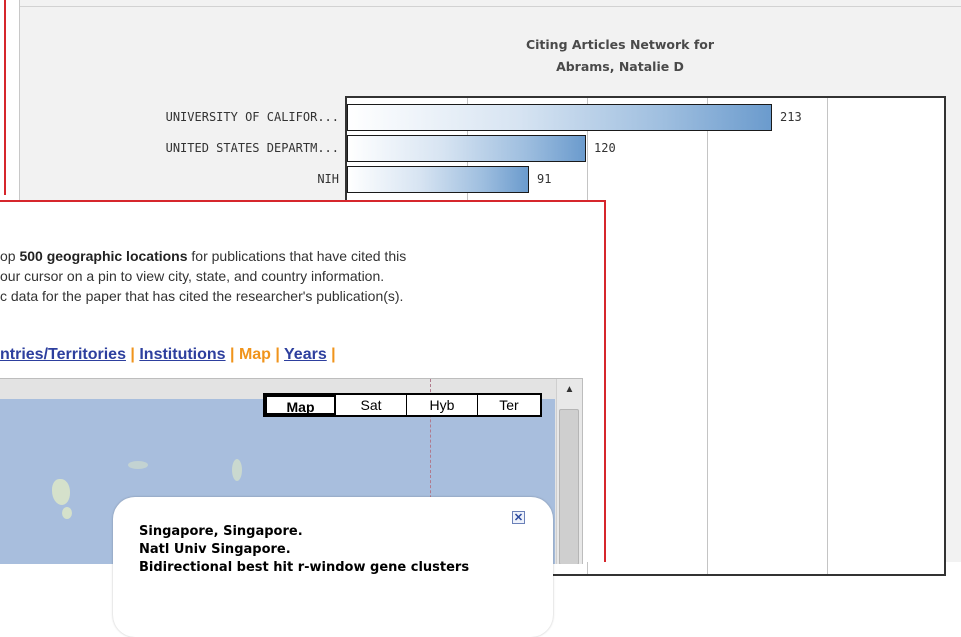 The image size is (961, 637). What do you see at coordinates (182, 354) in the screenshot?
I see `tab-institutions: Institutions` at bounding box center [182, 354].